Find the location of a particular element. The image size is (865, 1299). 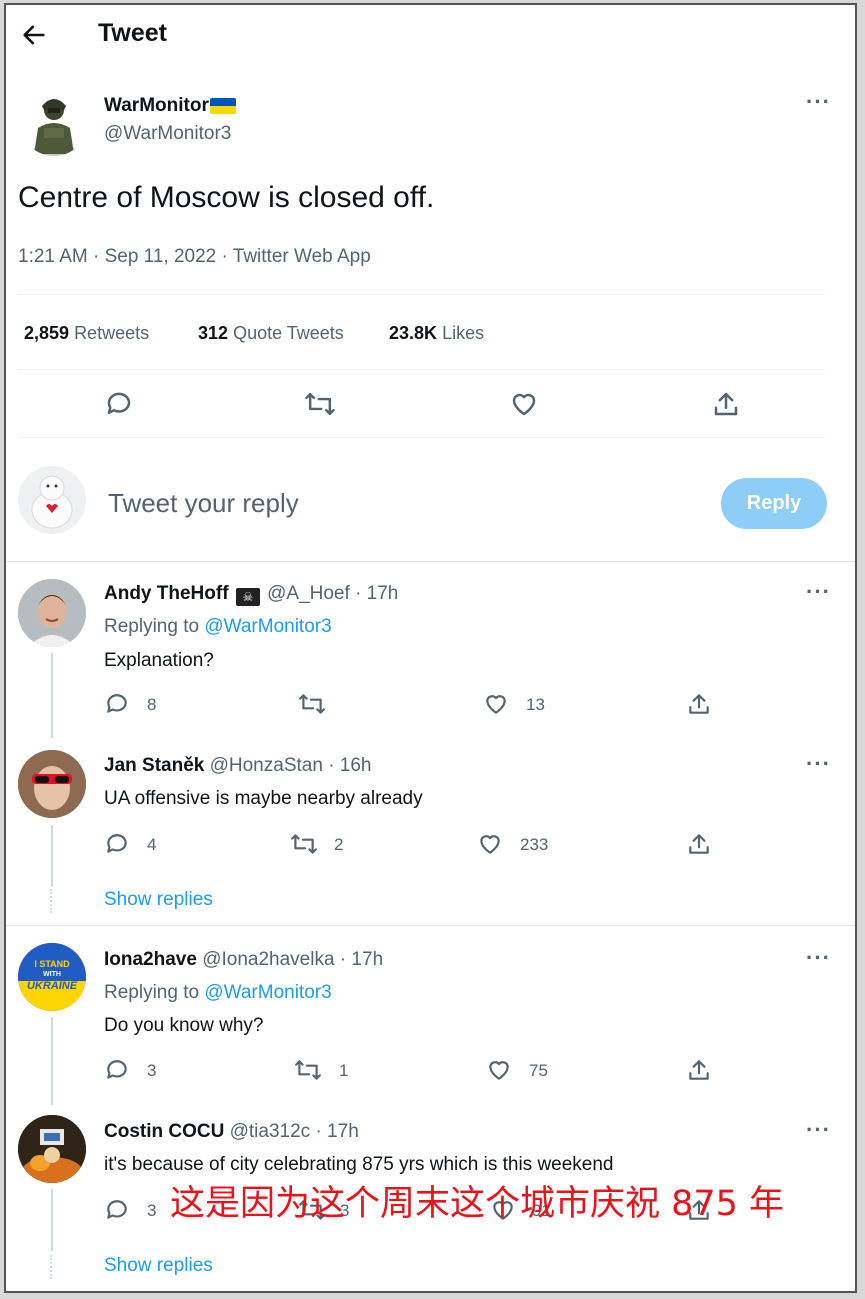

avatar: I STAND WITH UKRAINE is located at coordinates (52, 977).